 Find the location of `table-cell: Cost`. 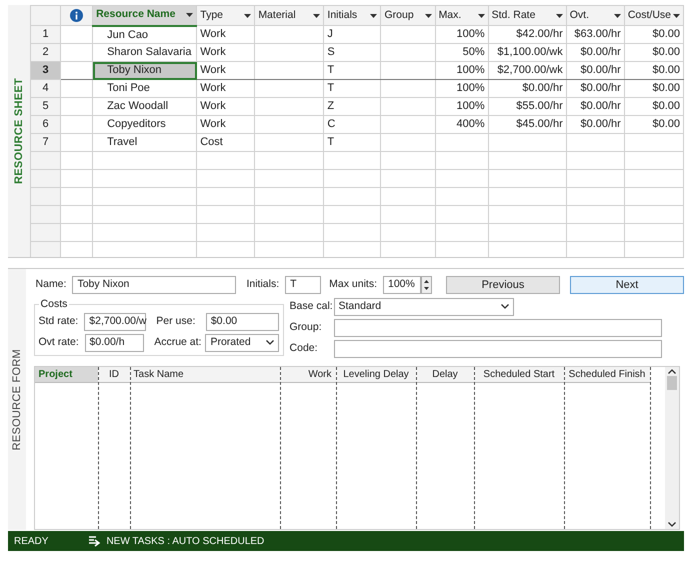

table-cell: Cost is located at coordinates (225, 143).